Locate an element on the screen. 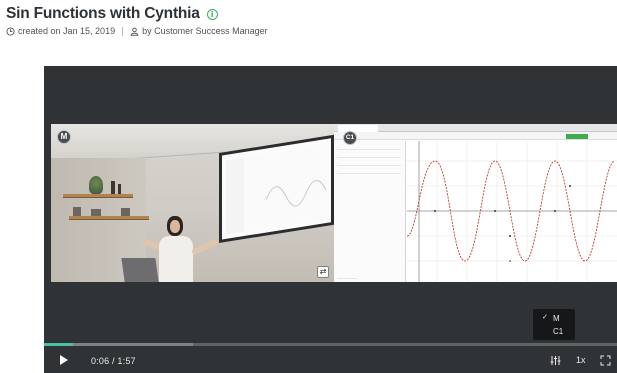 The width and height of the screenshot is (617, 373). user-icon is located at coordinates (134, 31).